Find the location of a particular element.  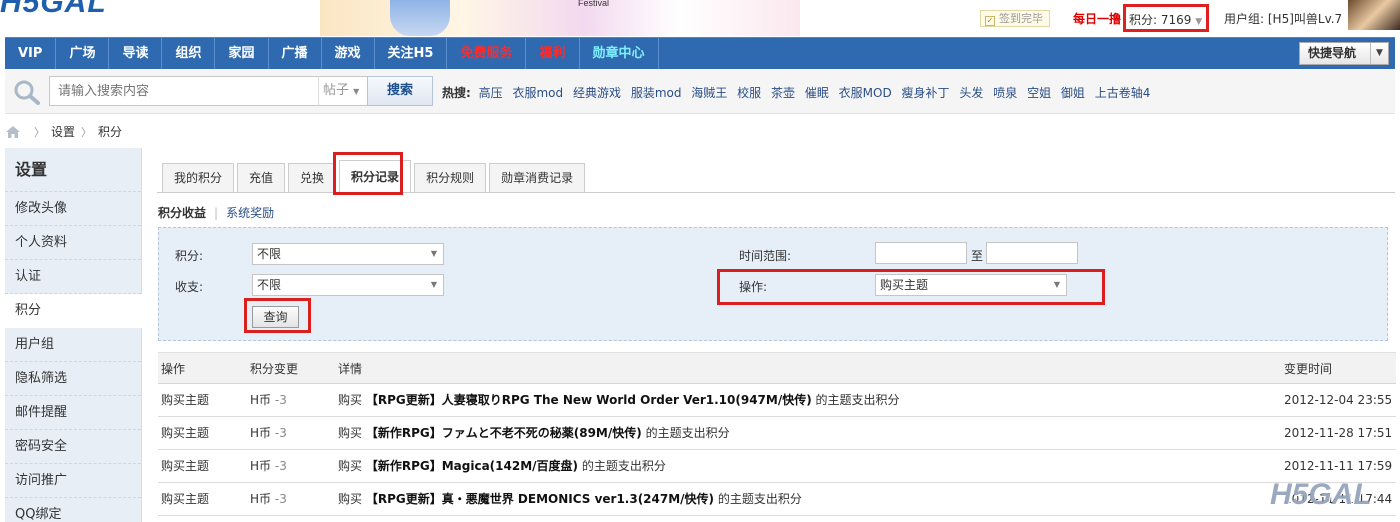

signin-button: ✓ 签到完毕 is located at coordinates (1015, 18).